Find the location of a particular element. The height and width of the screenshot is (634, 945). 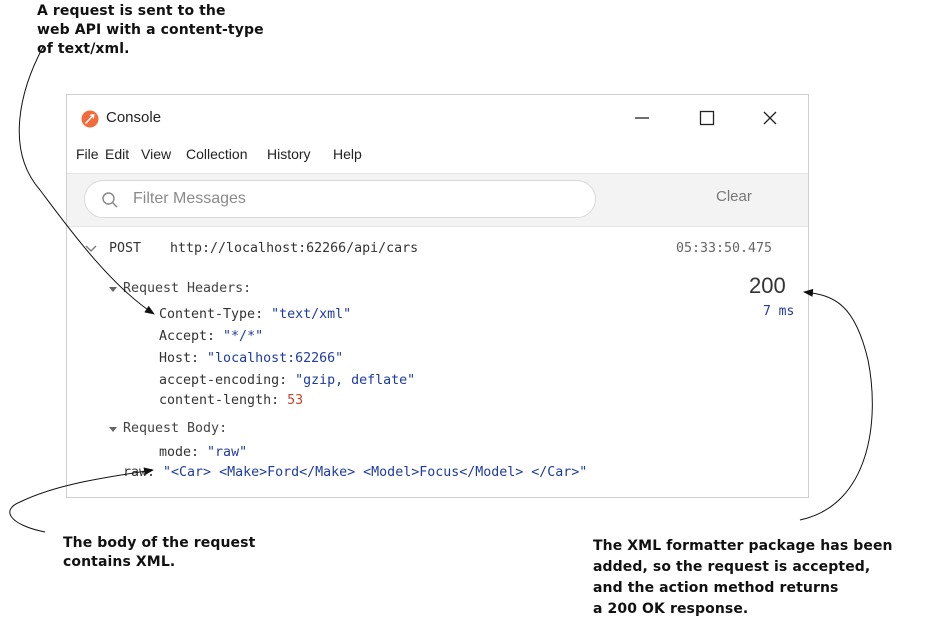

minimize-icon is located at coordinates (642, 118).